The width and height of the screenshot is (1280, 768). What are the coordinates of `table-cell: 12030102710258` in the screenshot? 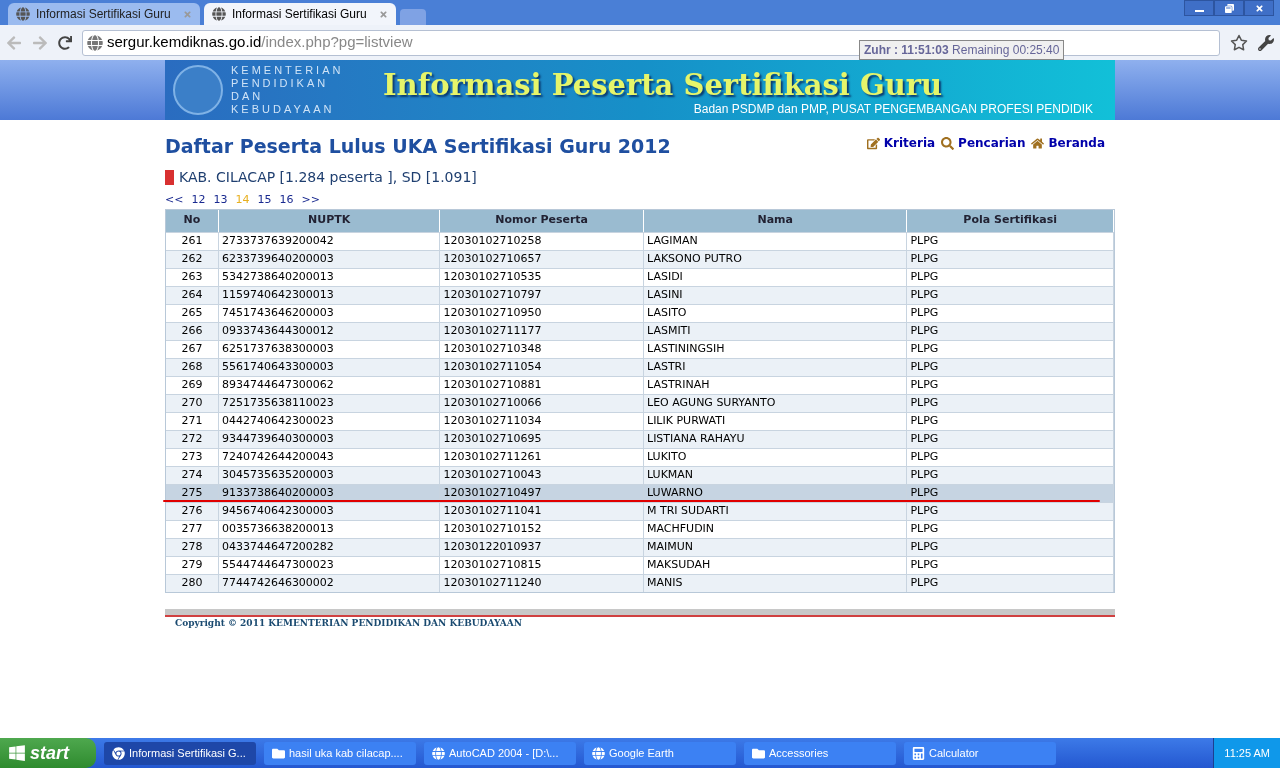 It's located at (542, 241).